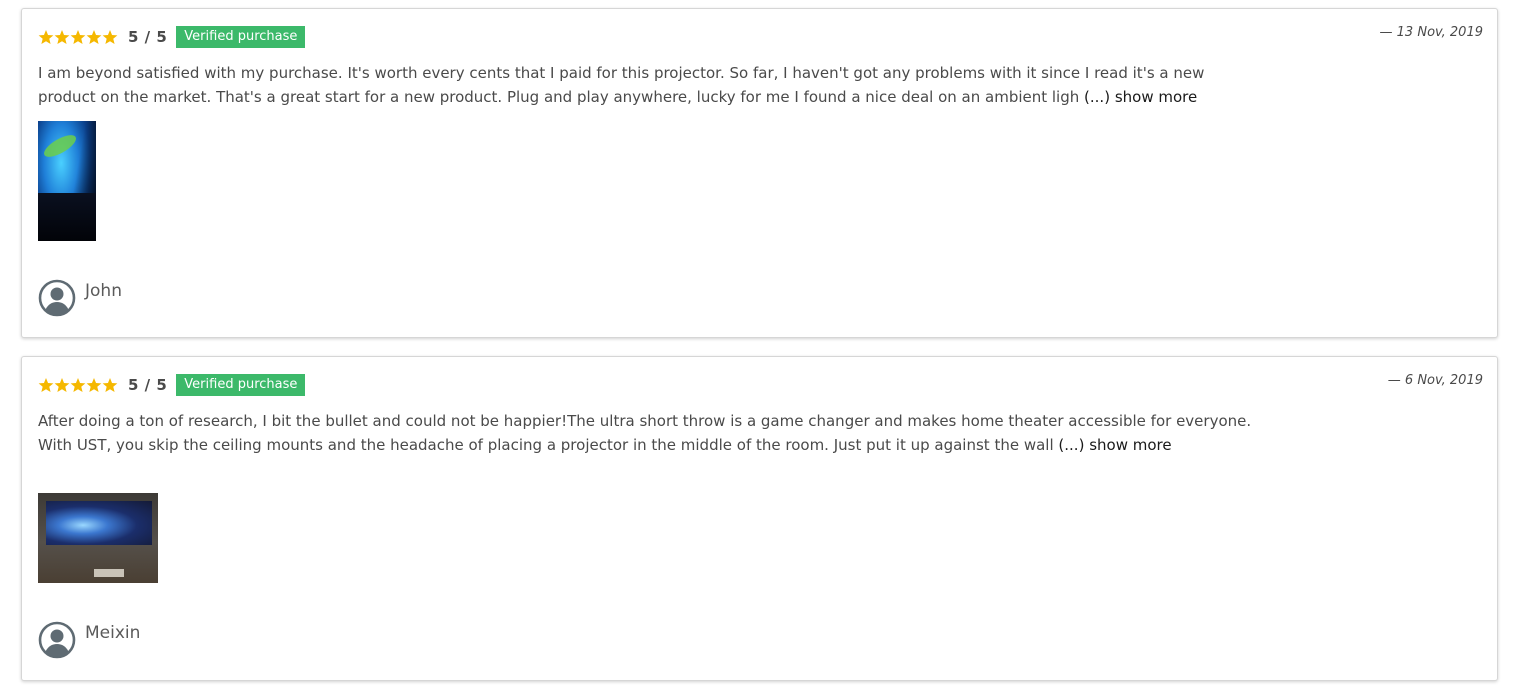 The width and height of the screenshot is (1513, 691). I want to click on review-date: — 13 Nov, 2019, so click(1431, 32).